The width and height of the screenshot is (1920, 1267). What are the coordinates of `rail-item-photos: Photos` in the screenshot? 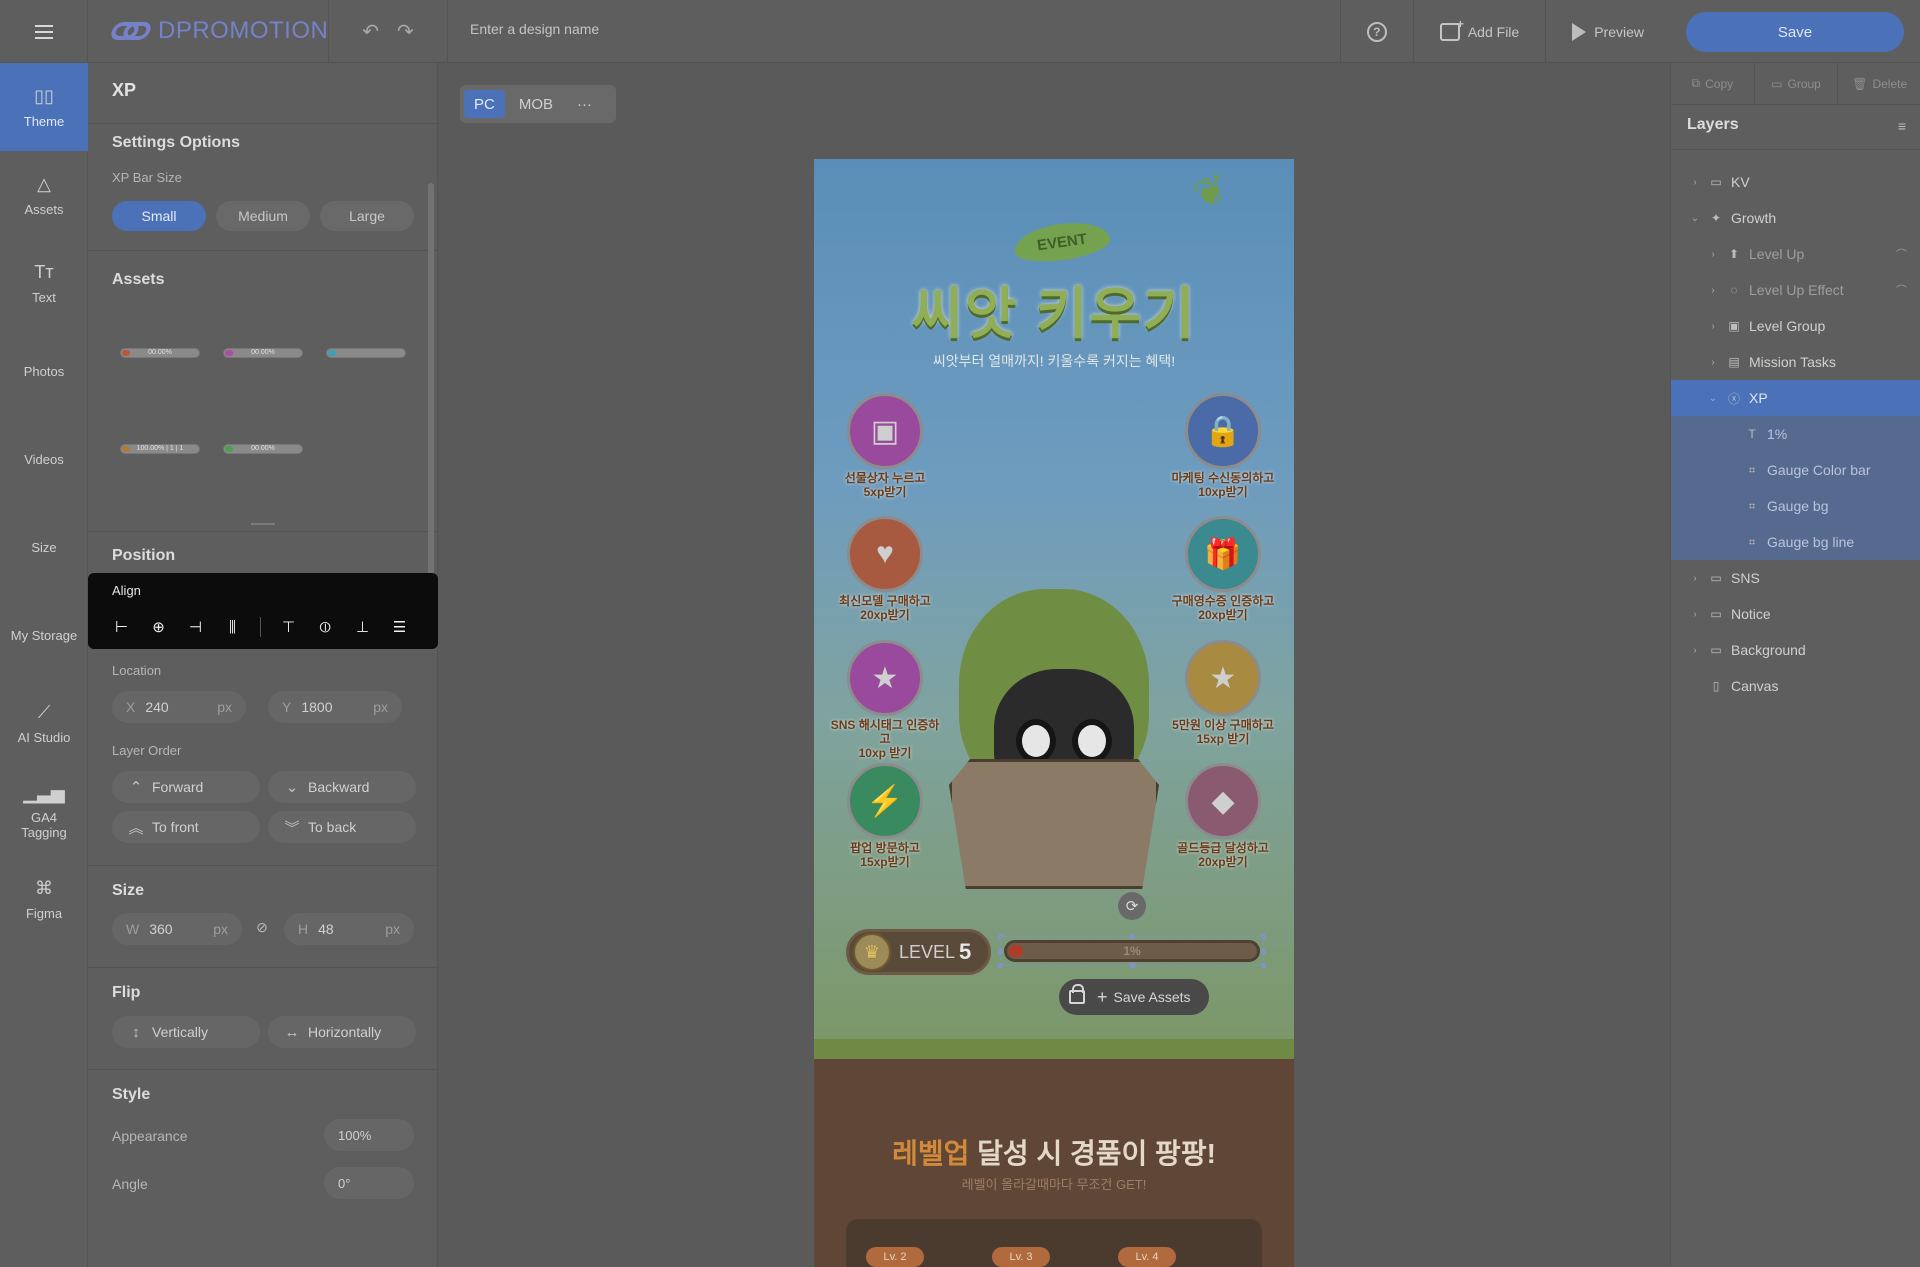 It's located at (172, 560).